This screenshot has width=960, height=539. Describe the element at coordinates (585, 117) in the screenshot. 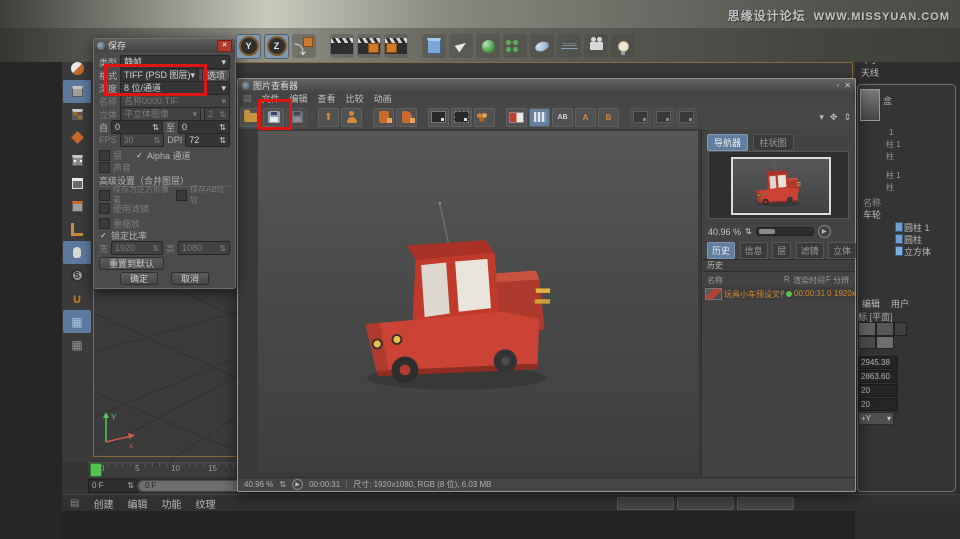

I see `set-a-button: A` at that location.